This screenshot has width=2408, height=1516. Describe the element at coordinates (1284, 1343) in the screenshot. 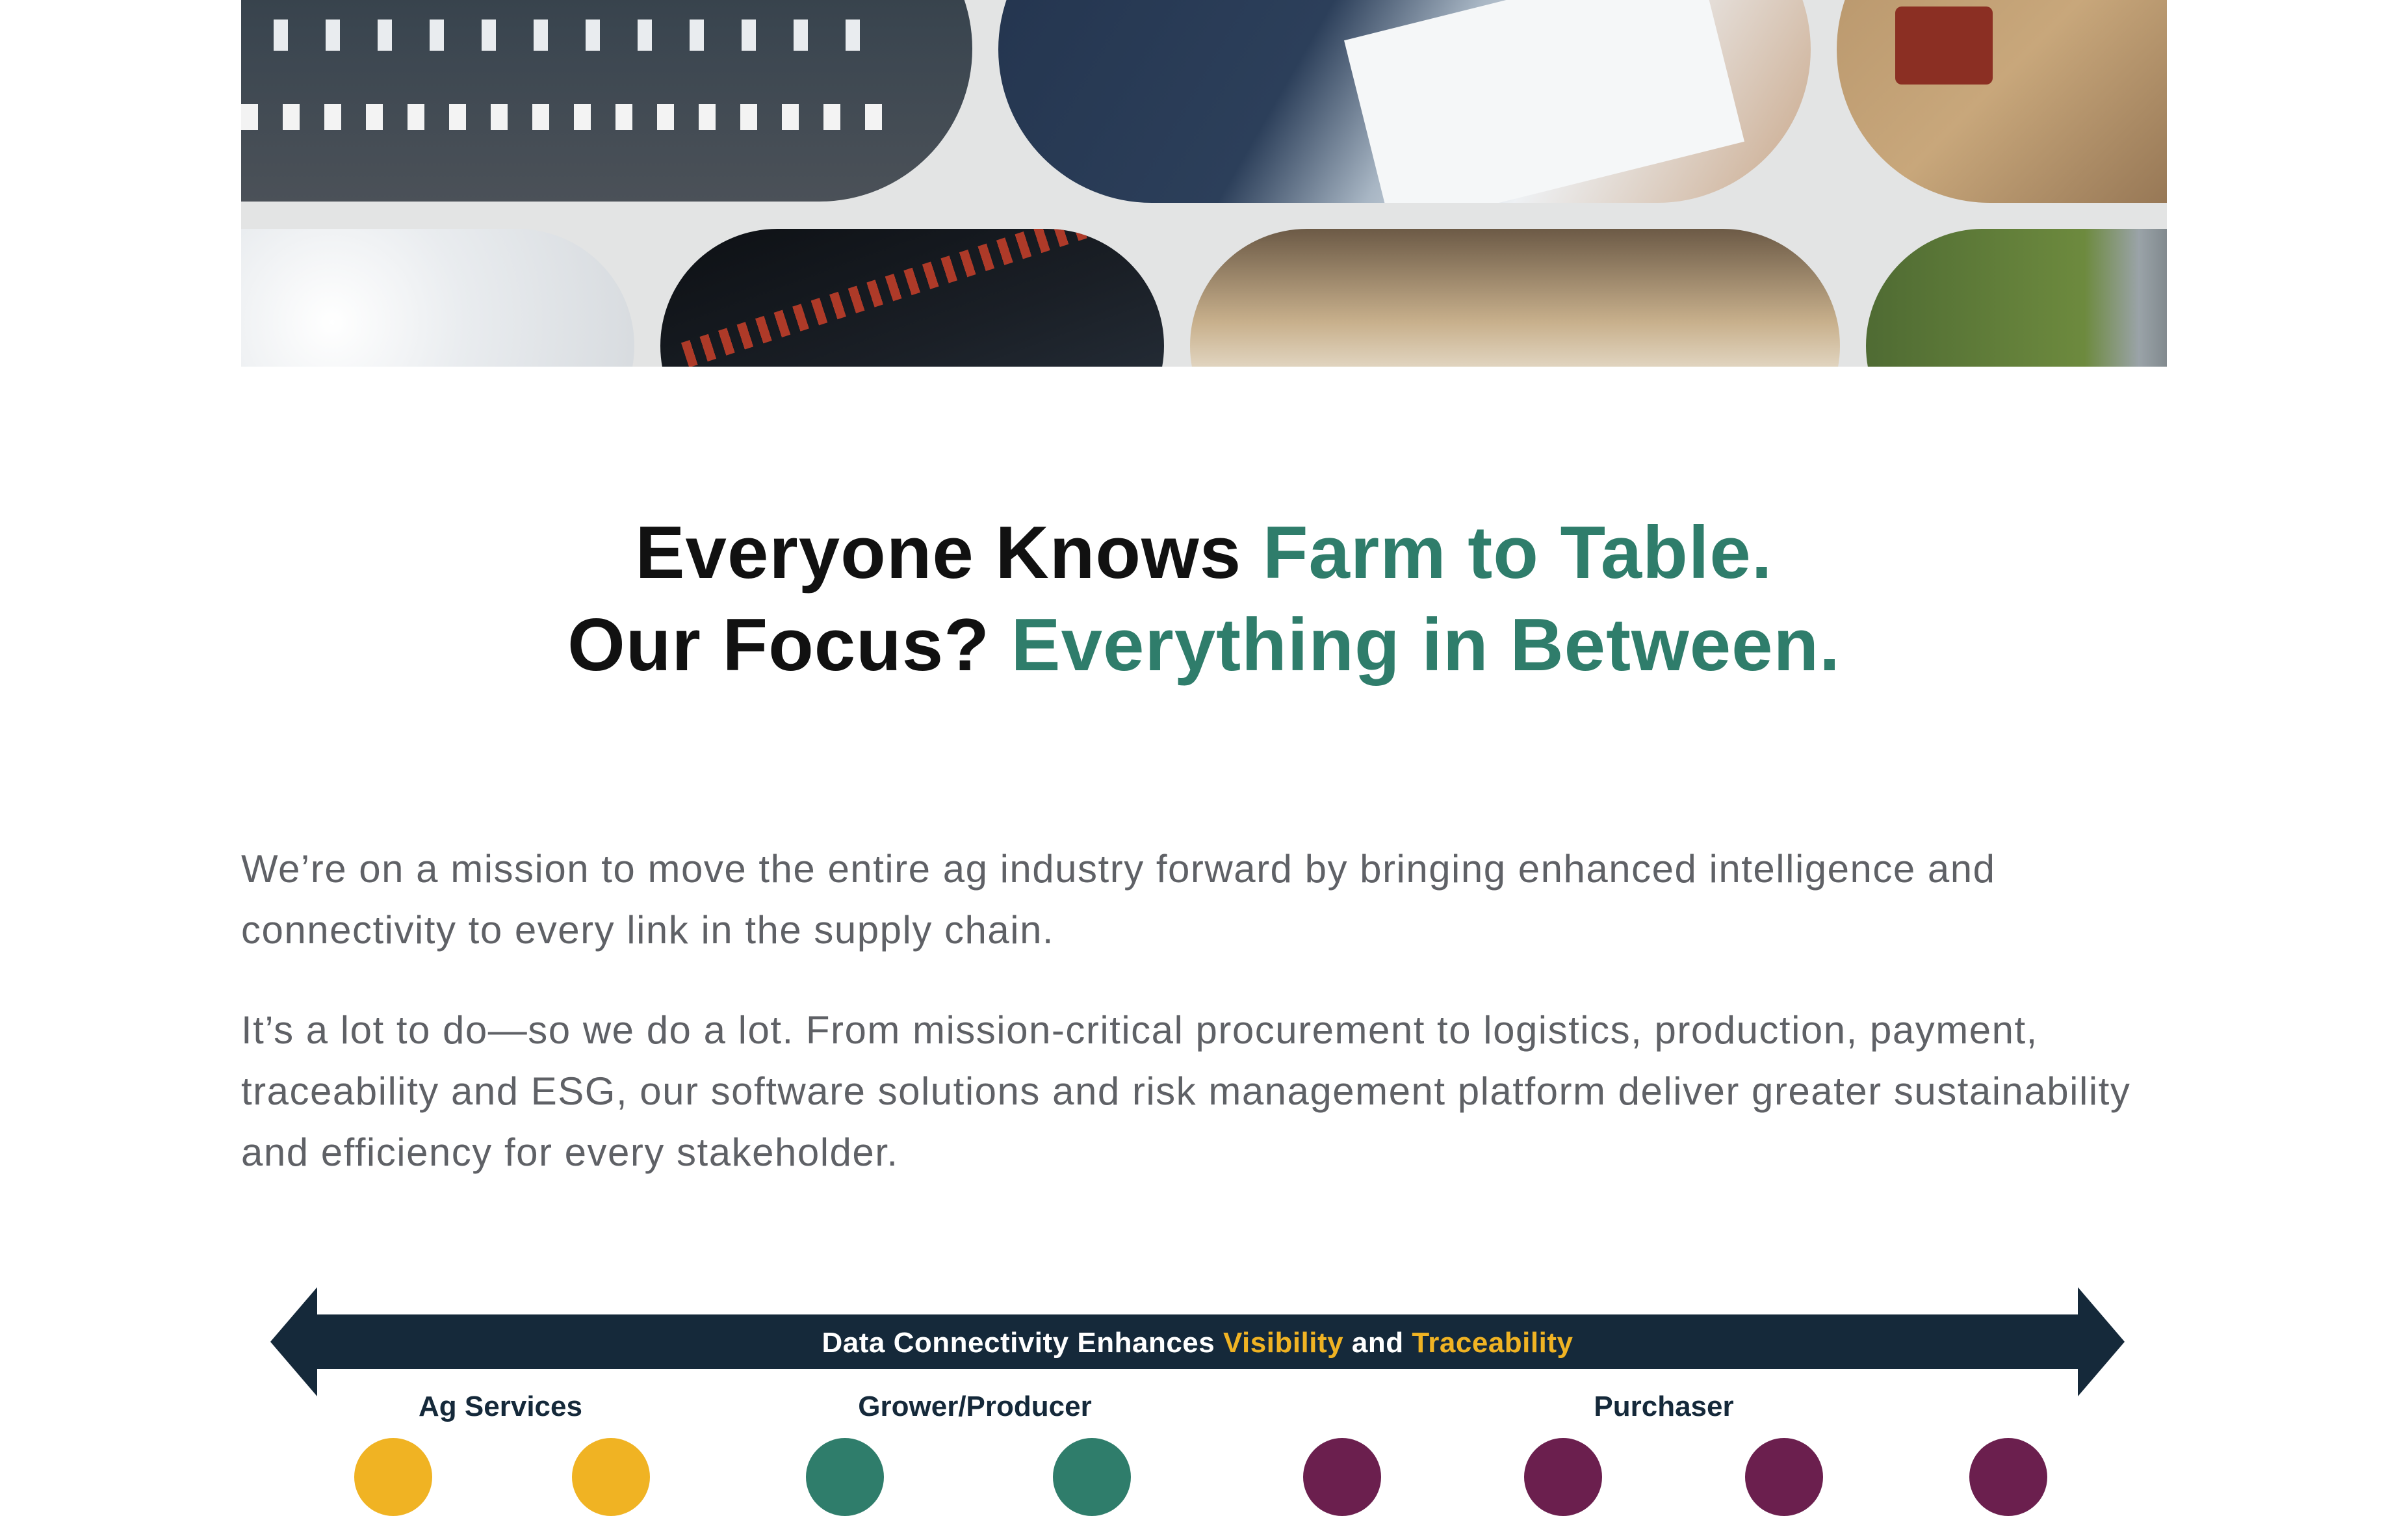

I see `banner-highlight-visibility: Visibility` at that location.